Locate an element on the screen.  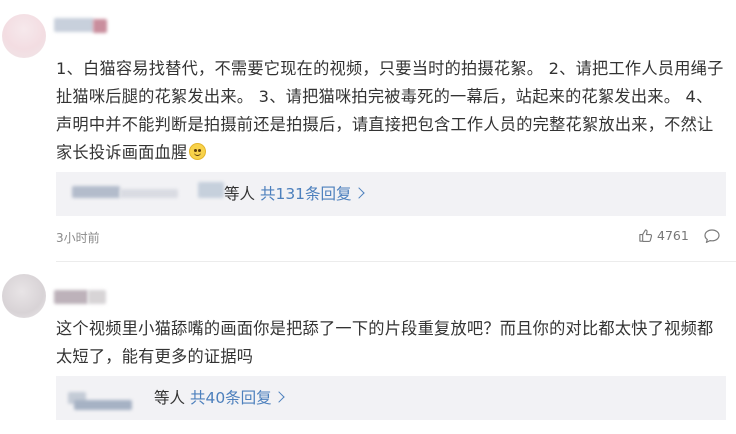
like-count: 4761 is located at coordinates (673, 235).